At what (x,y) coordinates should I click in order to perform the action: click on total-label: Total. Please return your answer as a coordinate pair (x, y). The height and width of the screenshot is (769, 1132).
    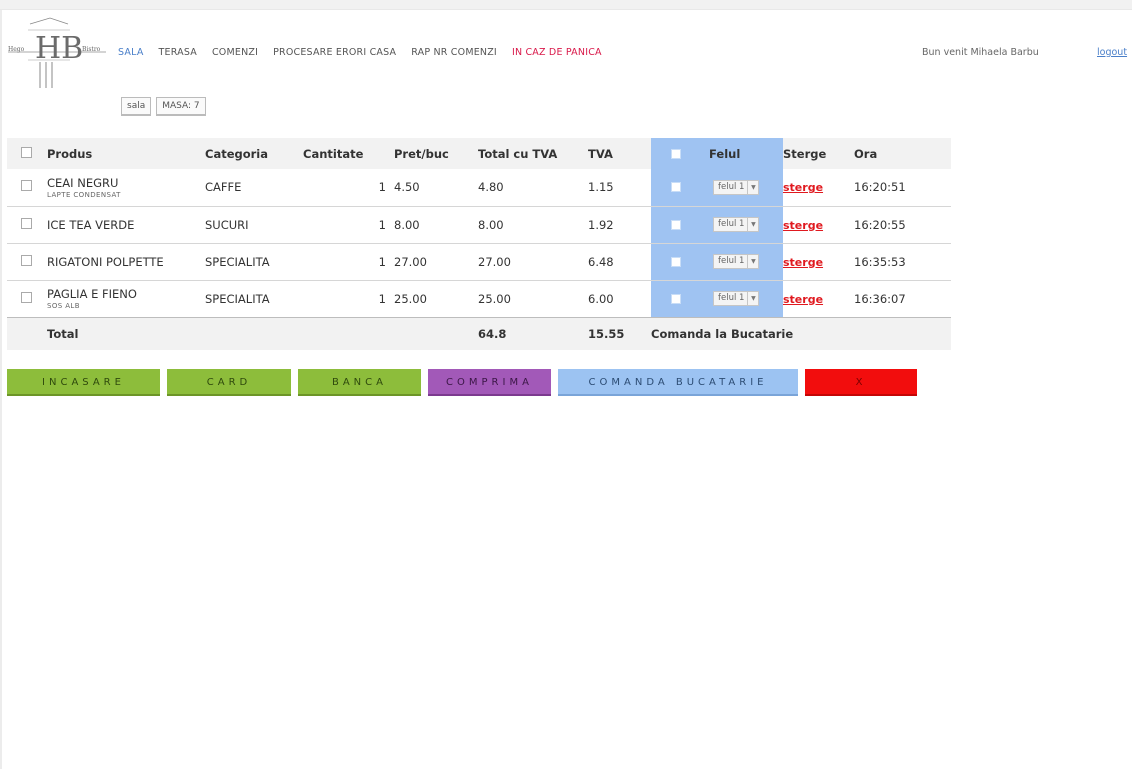
    Looking at the image, I should click on (63, 333).